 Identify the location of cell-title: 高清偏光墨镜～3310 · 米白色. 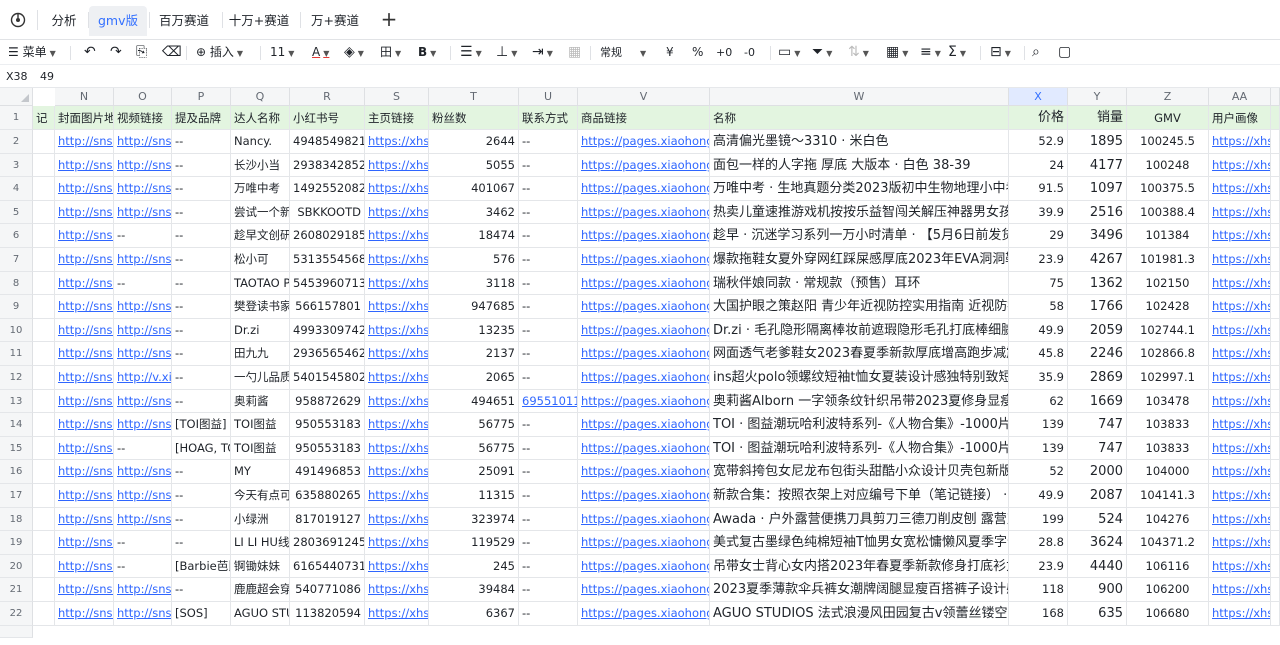
(859, 142).